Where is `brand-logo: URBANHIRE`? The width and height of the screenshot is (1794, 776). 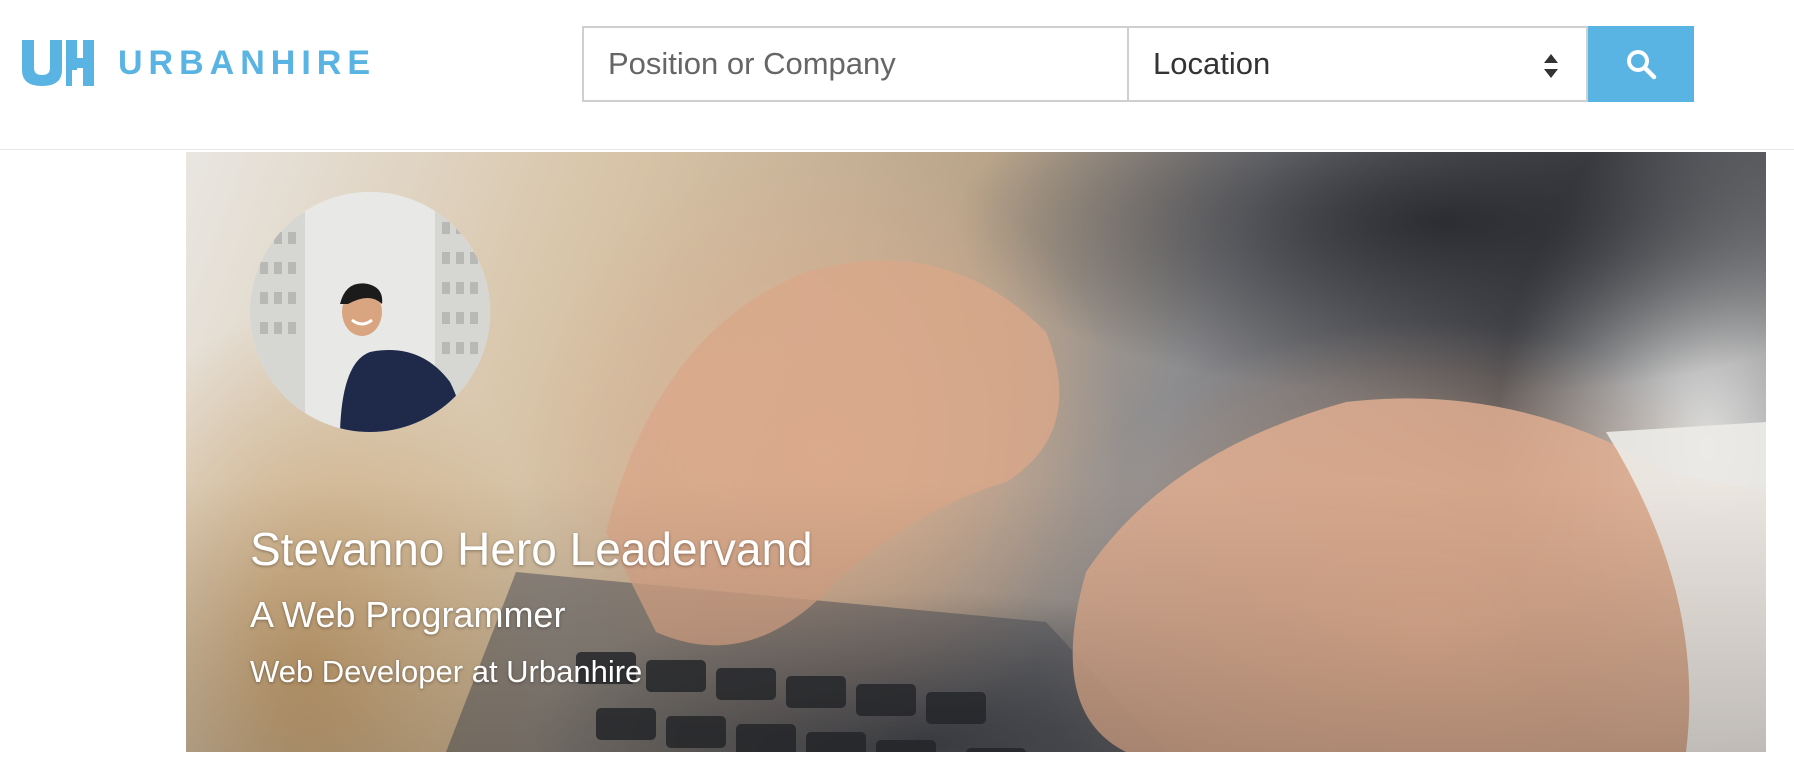
brand-logo: URBANHIRE is located at coordinates (199, 63).